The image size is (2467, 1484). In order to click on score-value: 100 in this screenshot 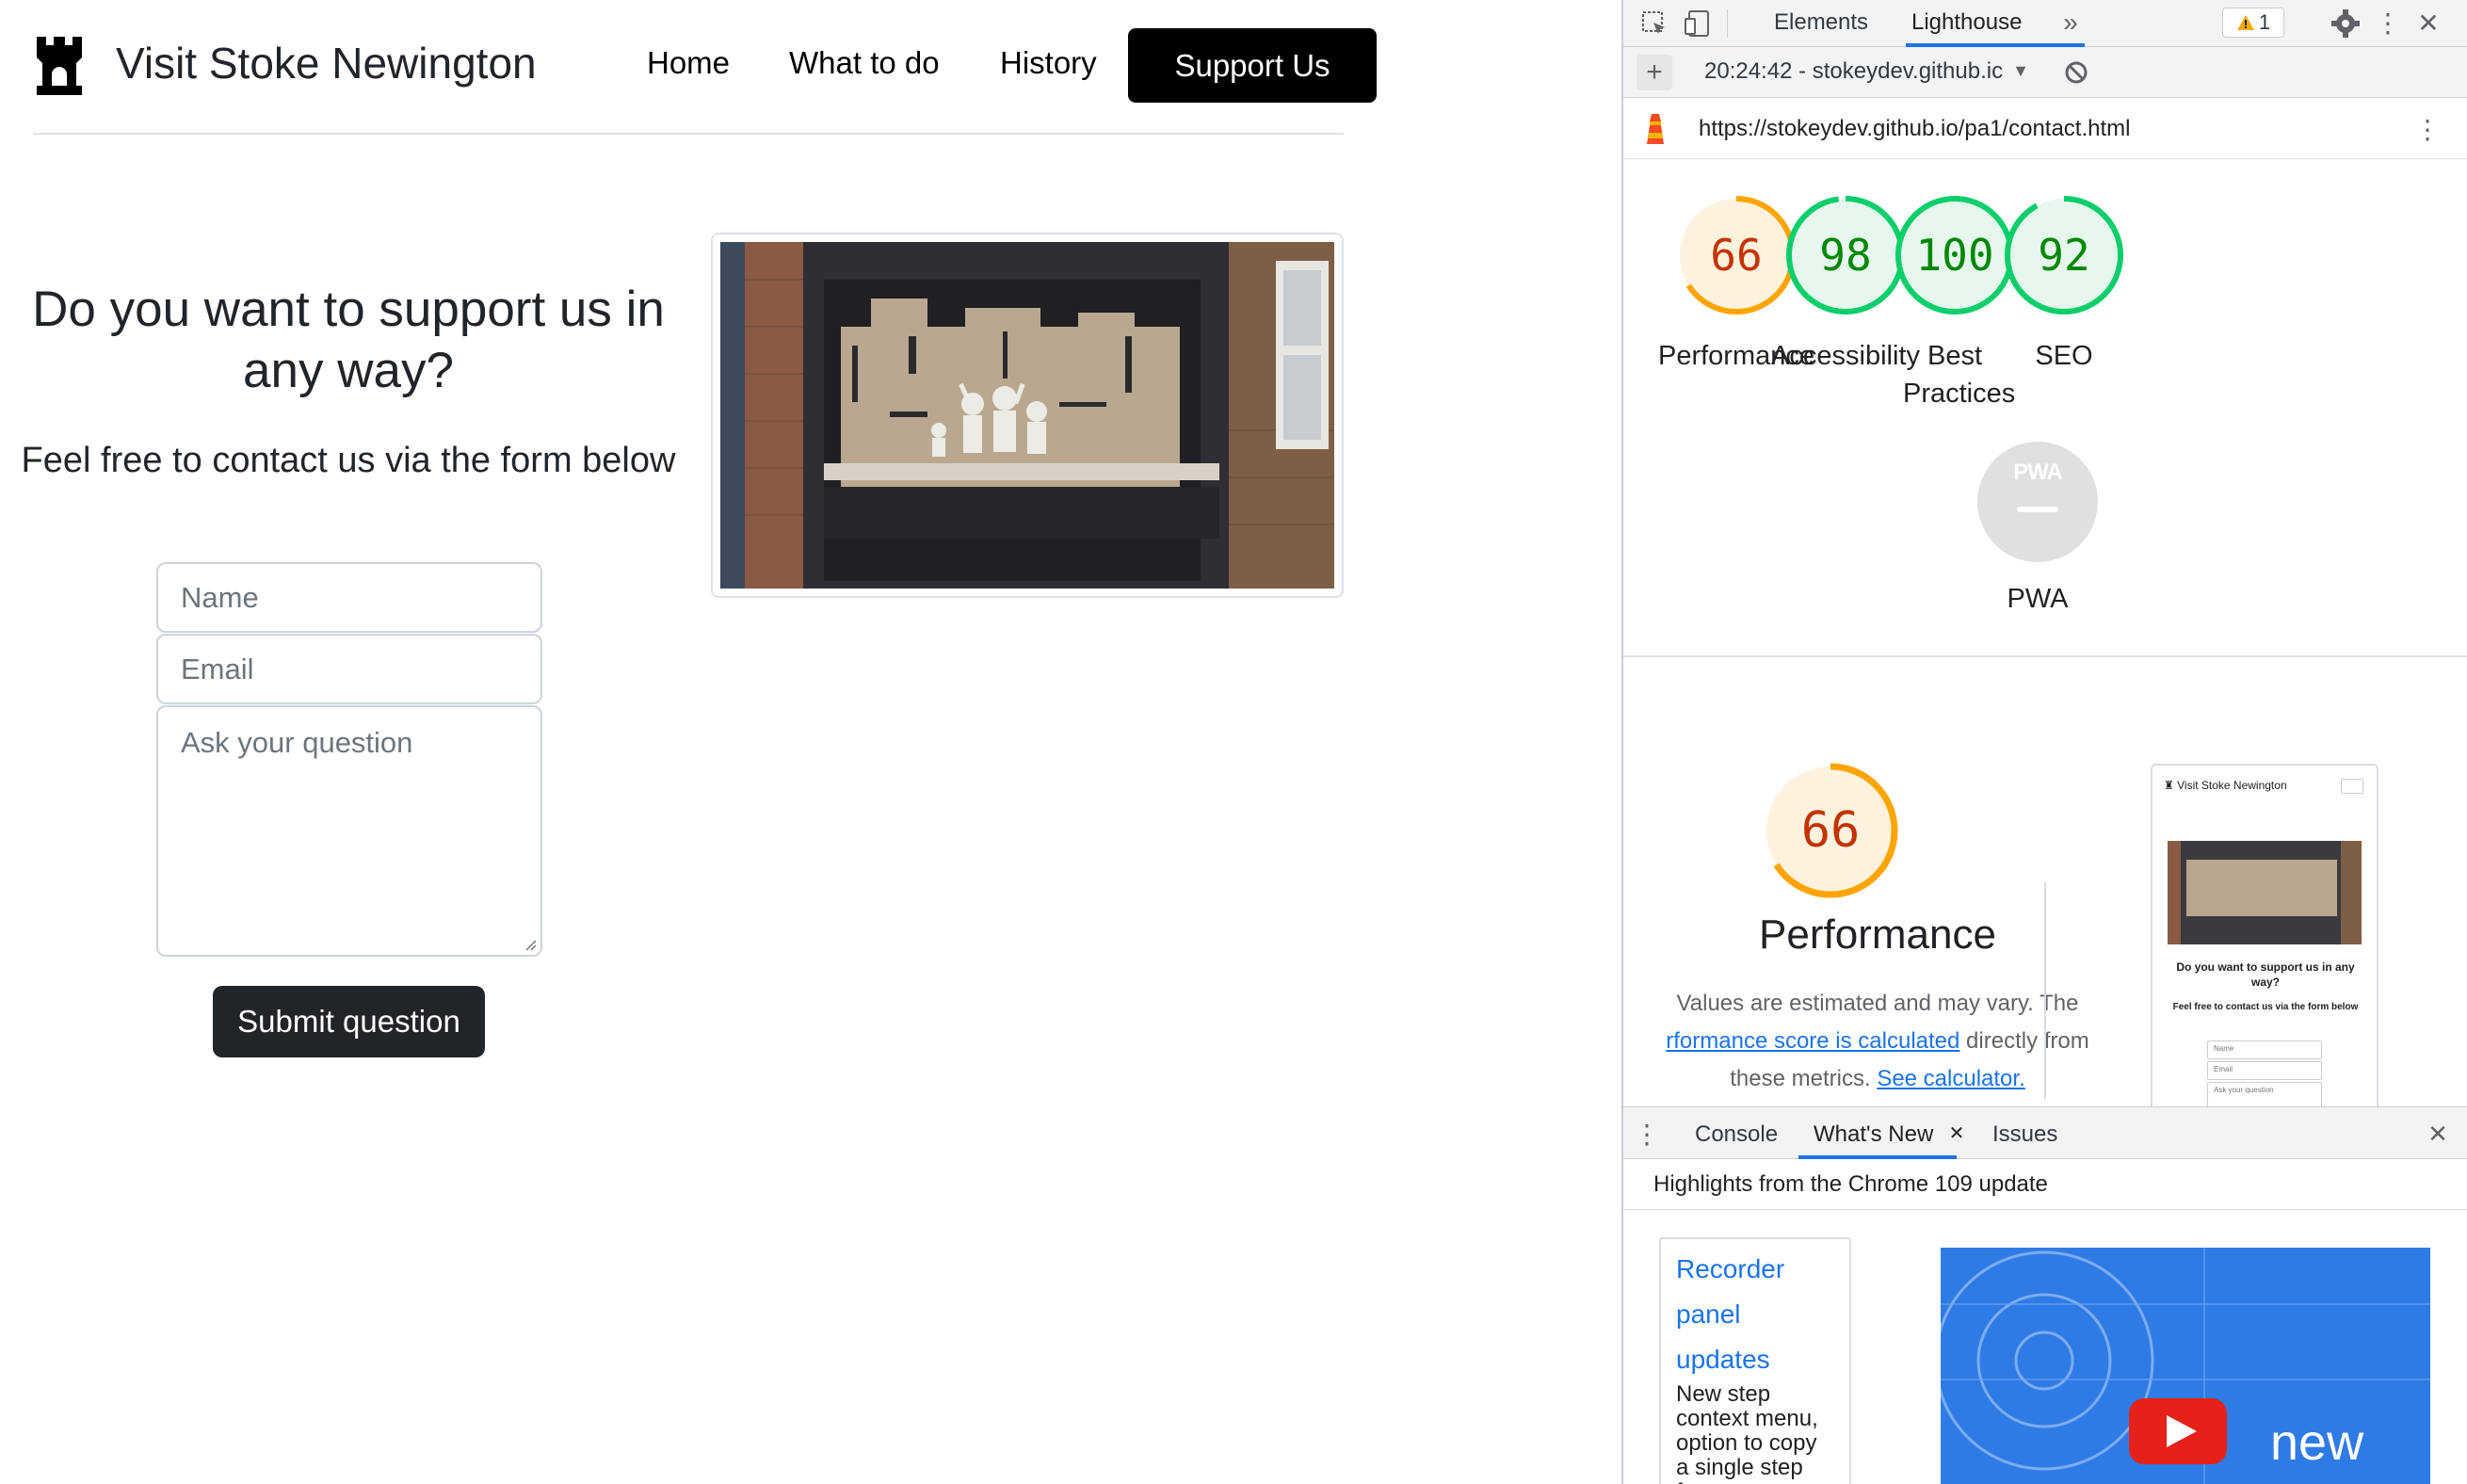, I will do `click(1954, 255)`.